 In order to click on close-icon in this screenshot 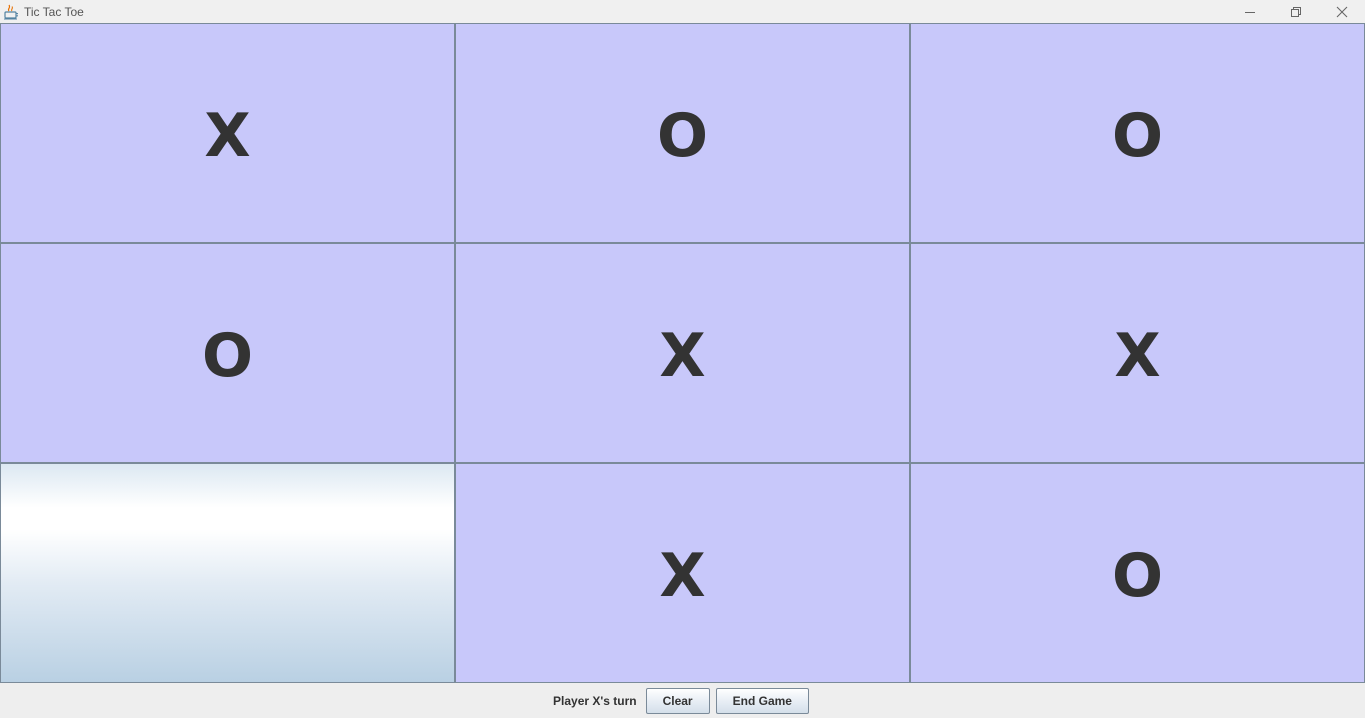, I will do `click(1342, 11)`.